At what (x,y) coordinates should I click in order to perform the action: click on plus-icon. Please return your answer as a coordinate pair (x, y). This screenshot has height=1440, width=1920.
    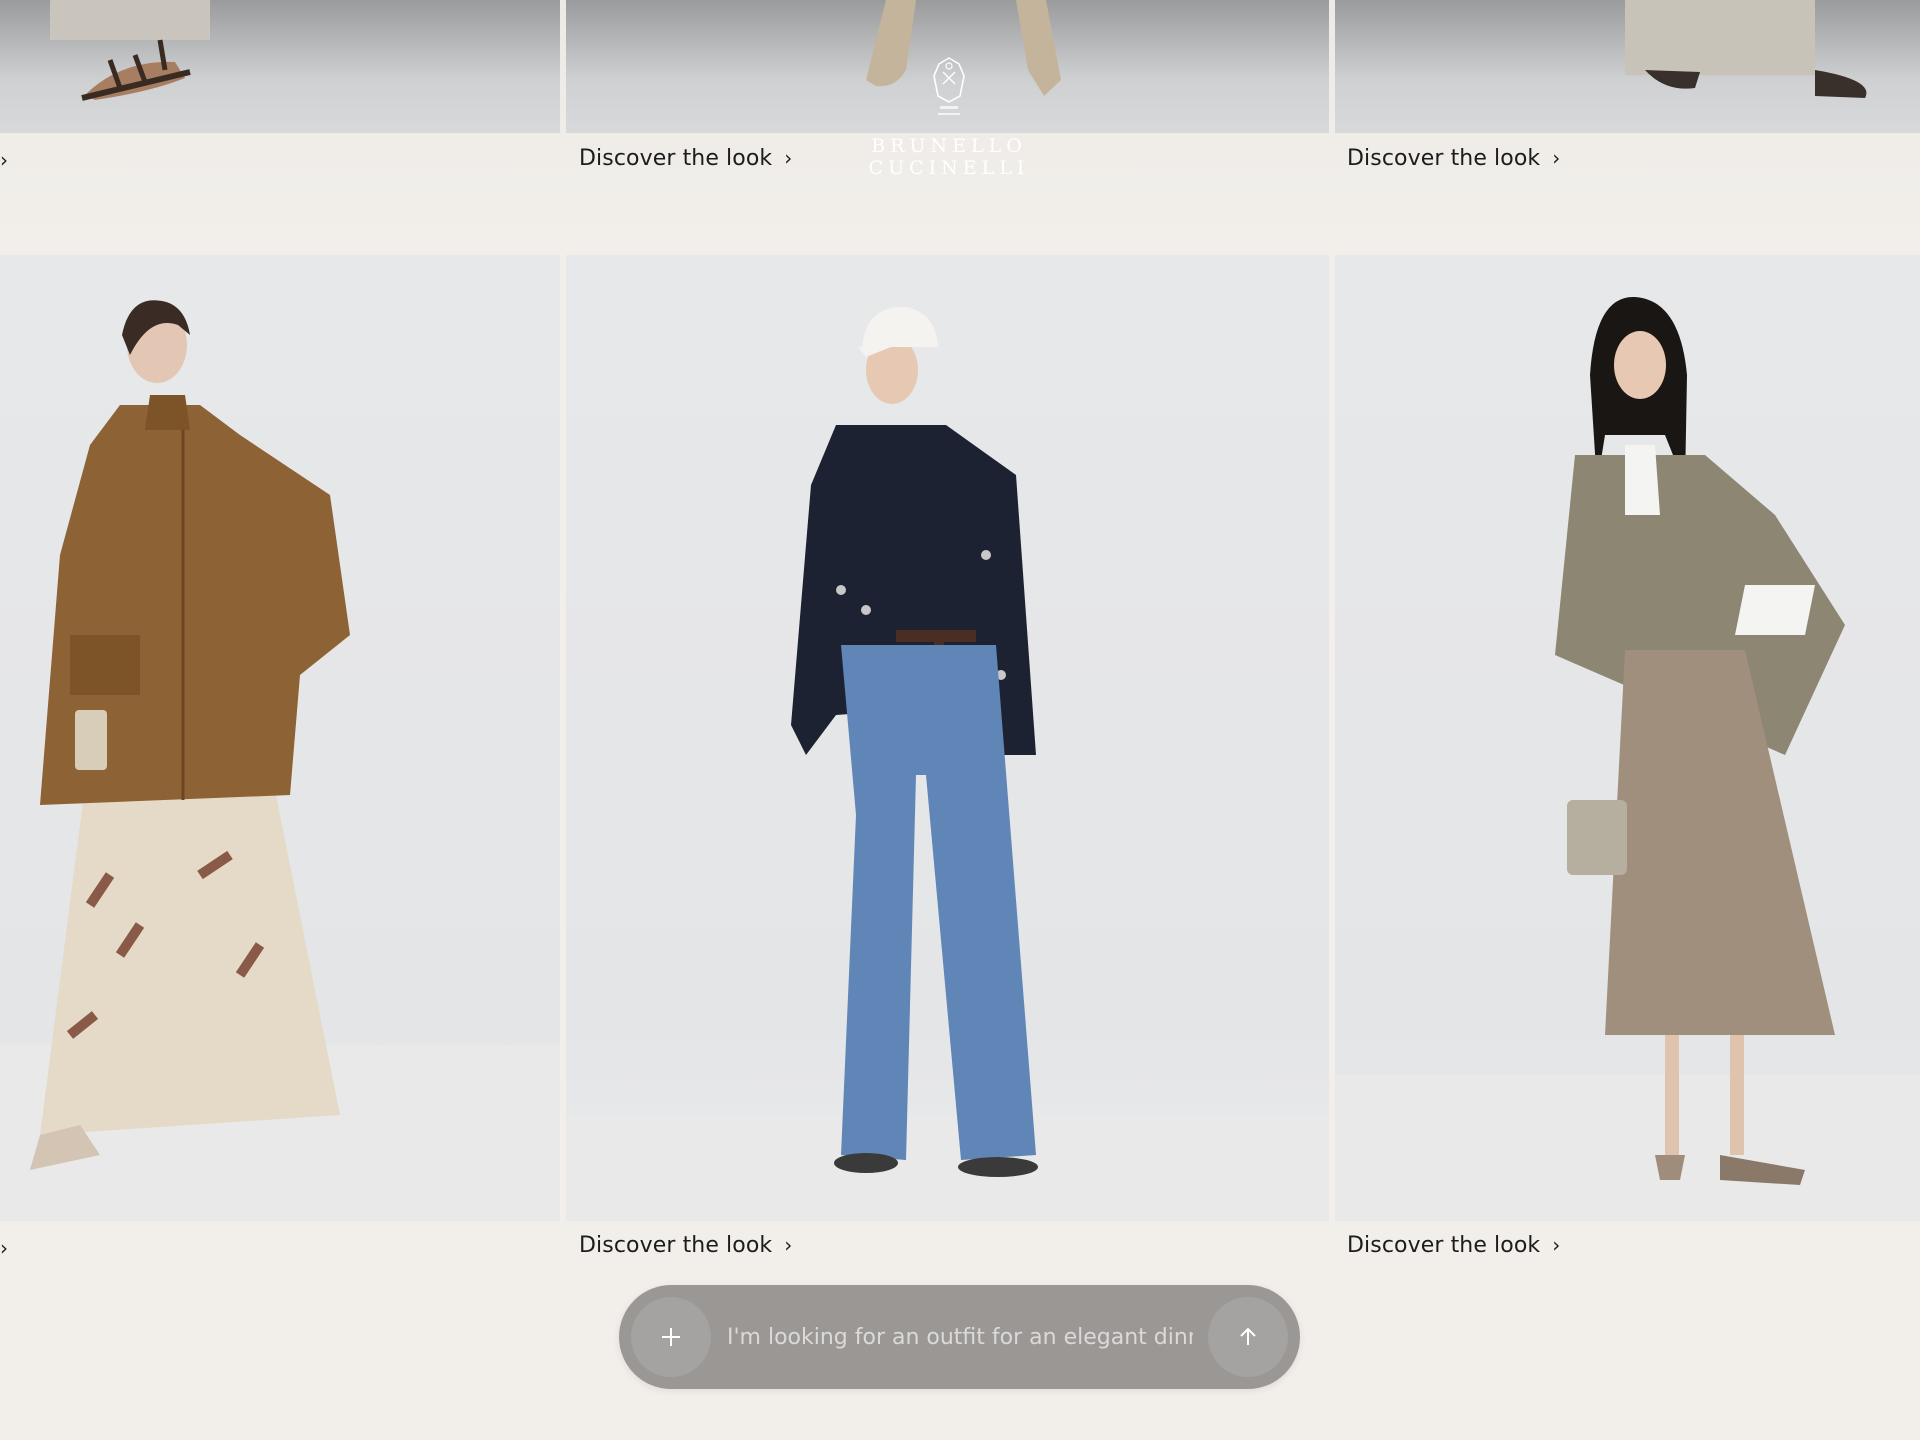
    Looking at the image, I should click on (671, 1337).